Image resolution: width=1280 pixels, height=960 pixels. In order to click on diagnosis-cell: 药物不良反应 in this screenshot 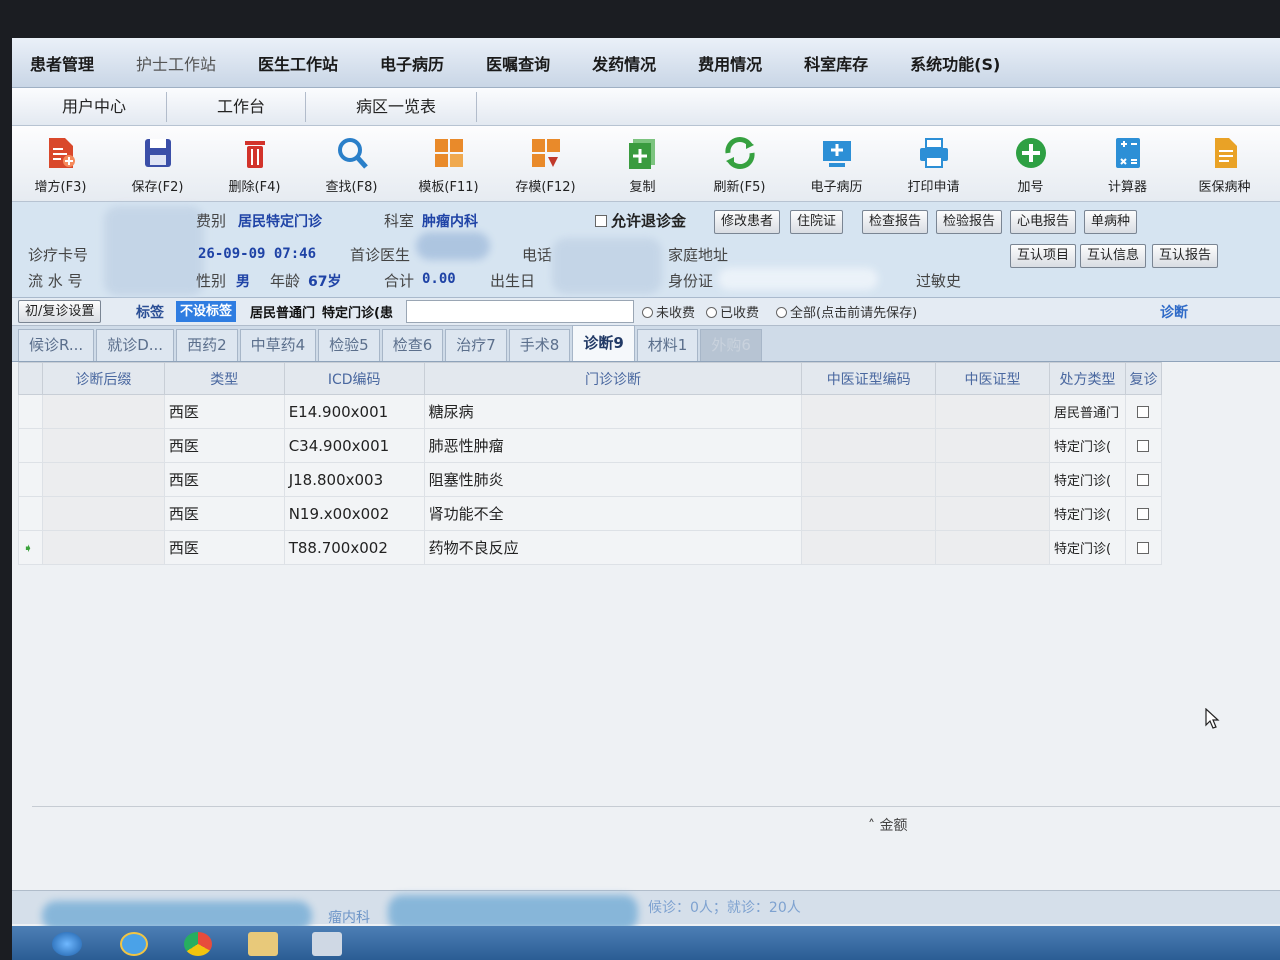, I will do `click(613, 547)`.